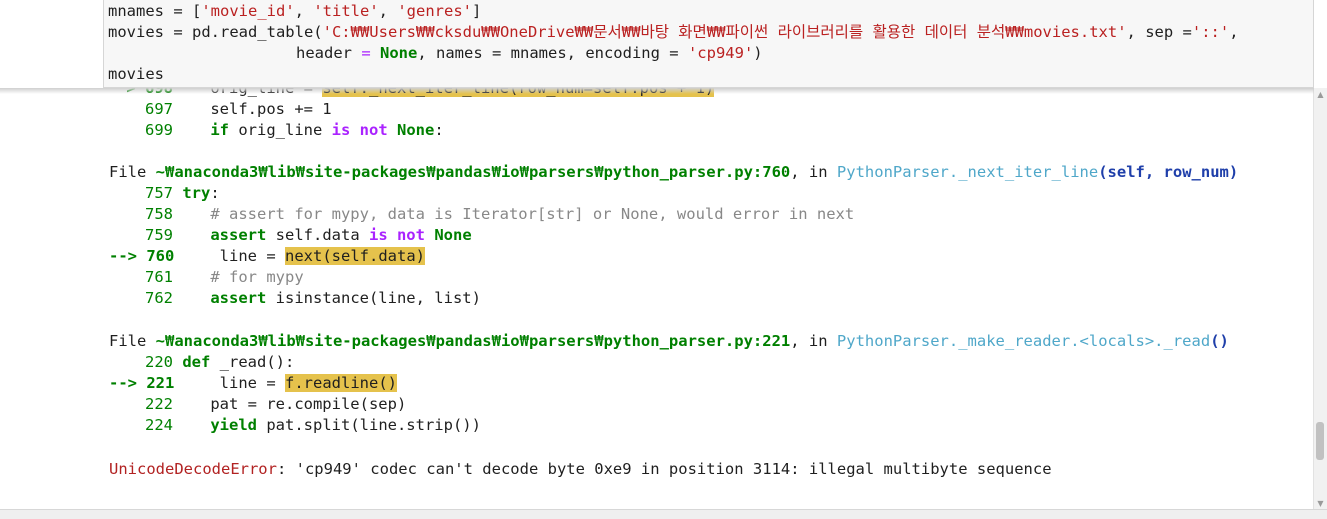 This screenshot has width=1327, height=519. What do you see at coordinates (1320, 299) in the screenshot?
I see `output-scrollbar: ▲ ▼` at bounding box center [1320, 299].